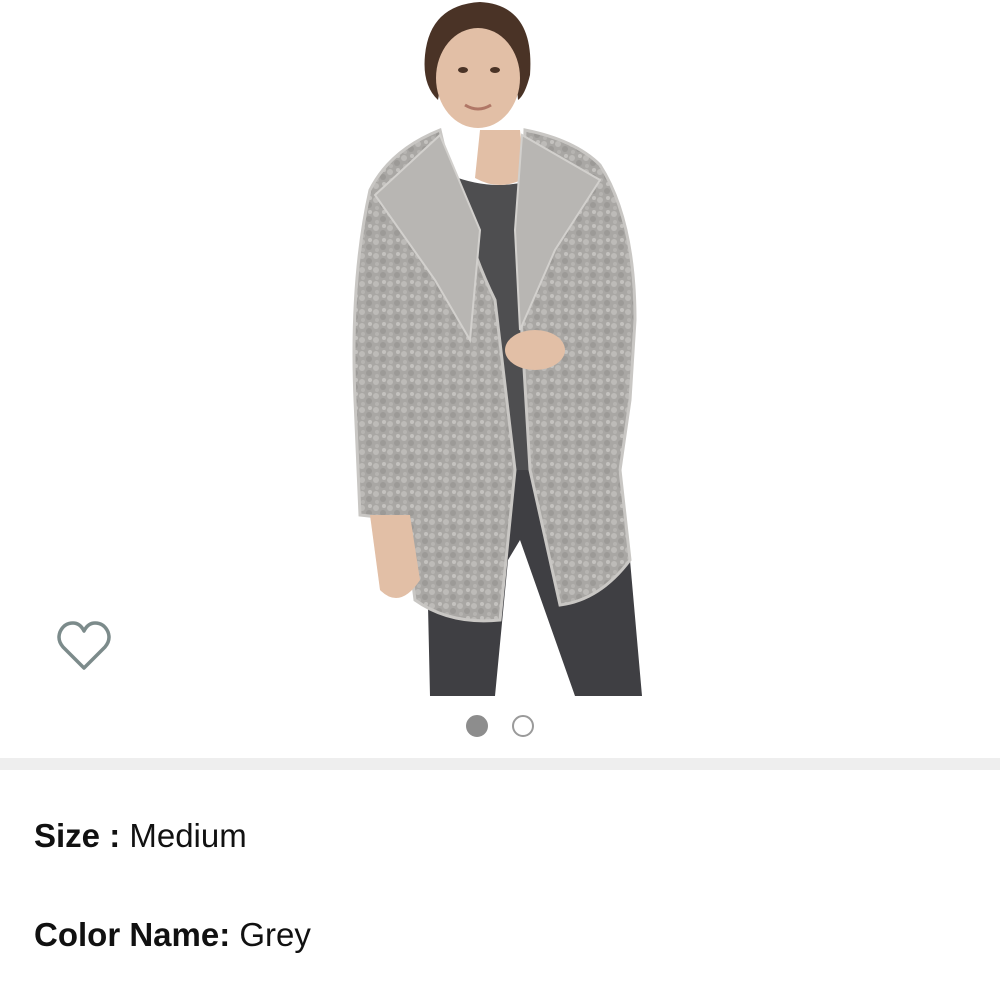 The image size is (1000, 1000). Describe the element at coordinates (500, 726) in the screenshot. I see `image-carousel-indicator` at that location.